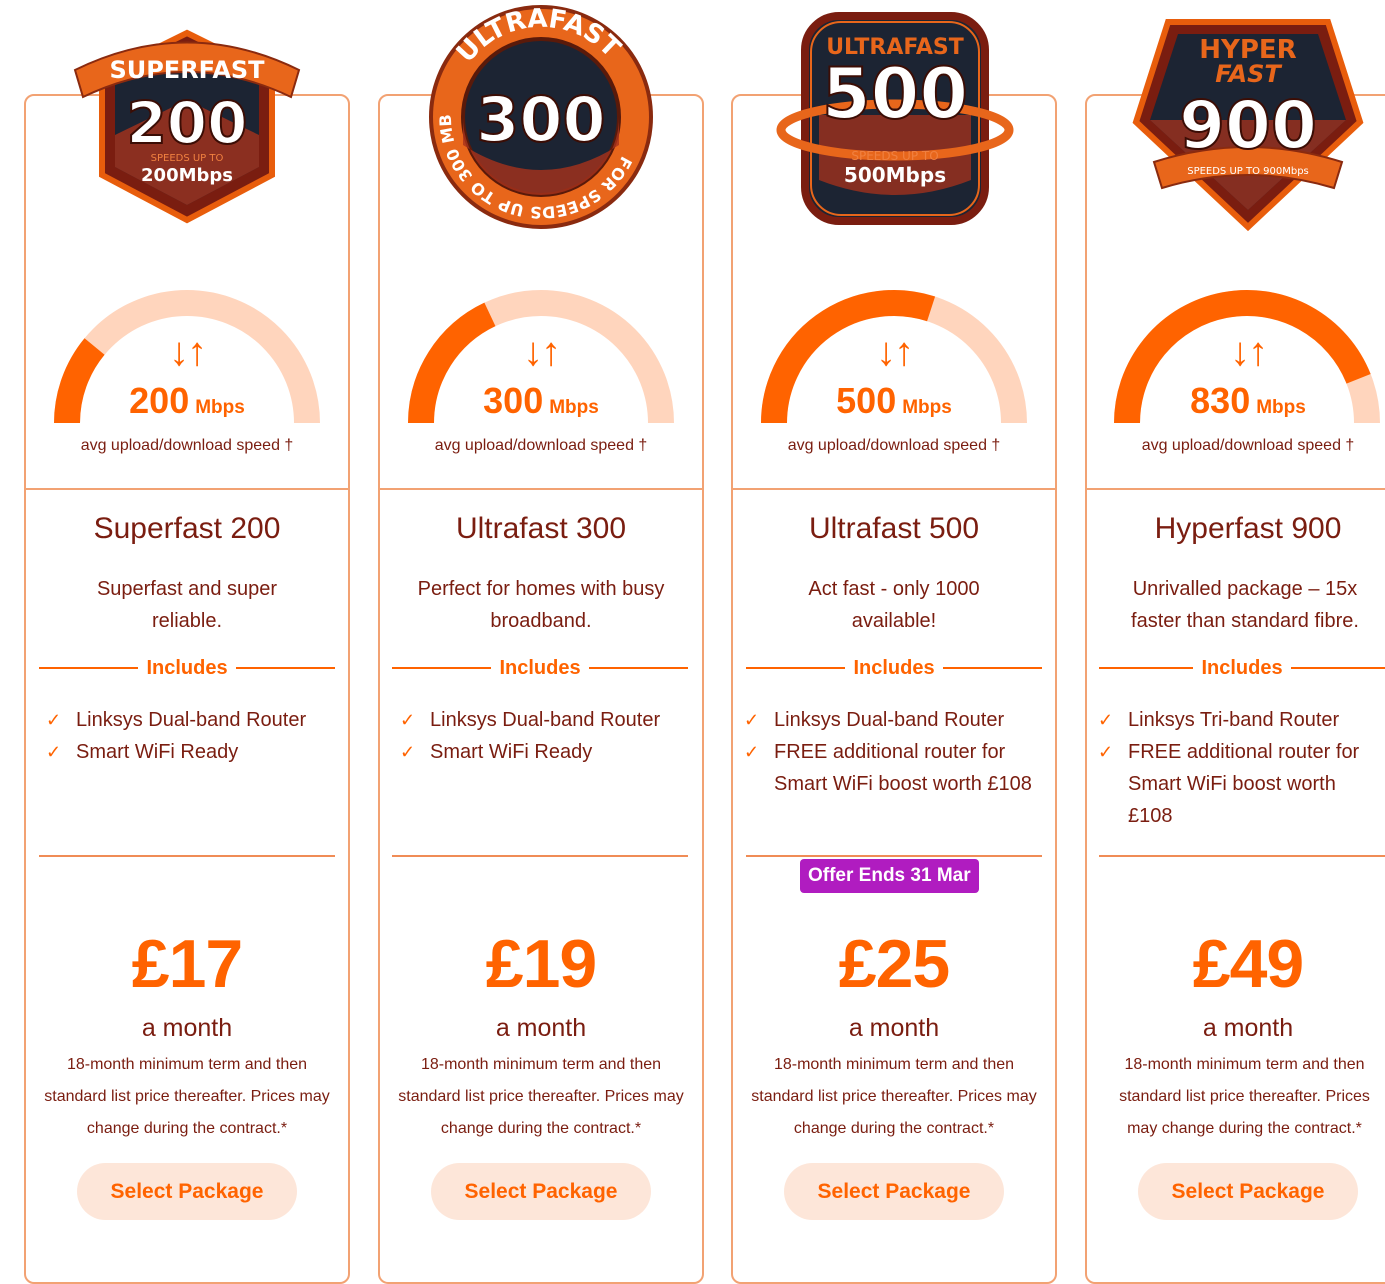 This screenshot has height=1284, width=1385. What do you see at coordinates (187, 400) in the screenshot?
I see `speed-value: 200 Mbps` at bounding box center [187, 400].